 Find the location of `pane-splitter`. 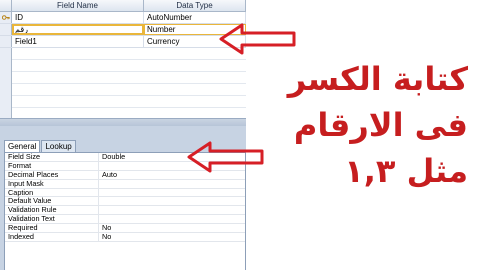

pane-splitter is located at coordinates (123, 122).